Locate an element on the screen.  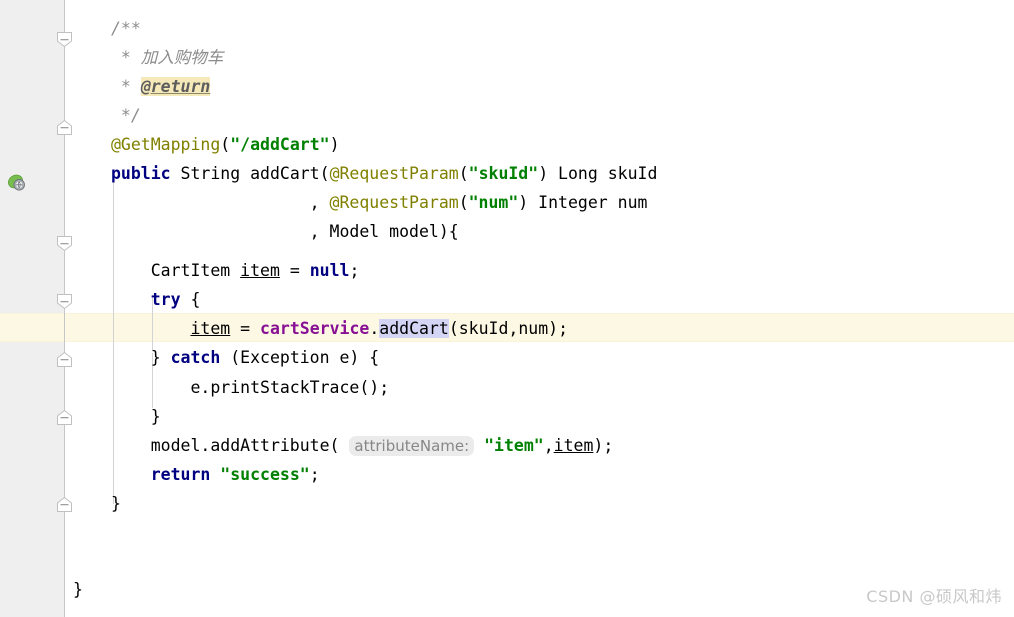
code-token: * 加入购物车 is located at coordinates (167, 57).